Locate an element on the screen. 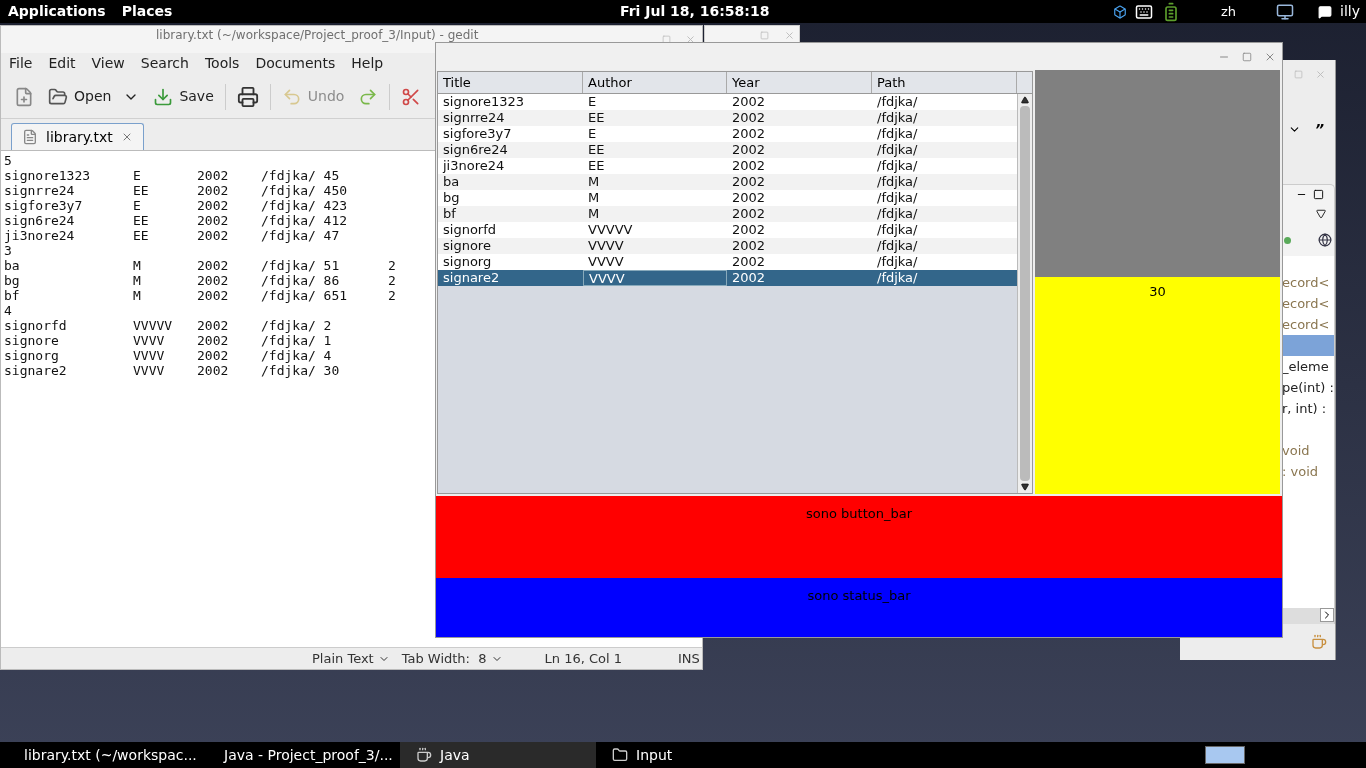  column-header: Author is located at coordinates (655, 82).